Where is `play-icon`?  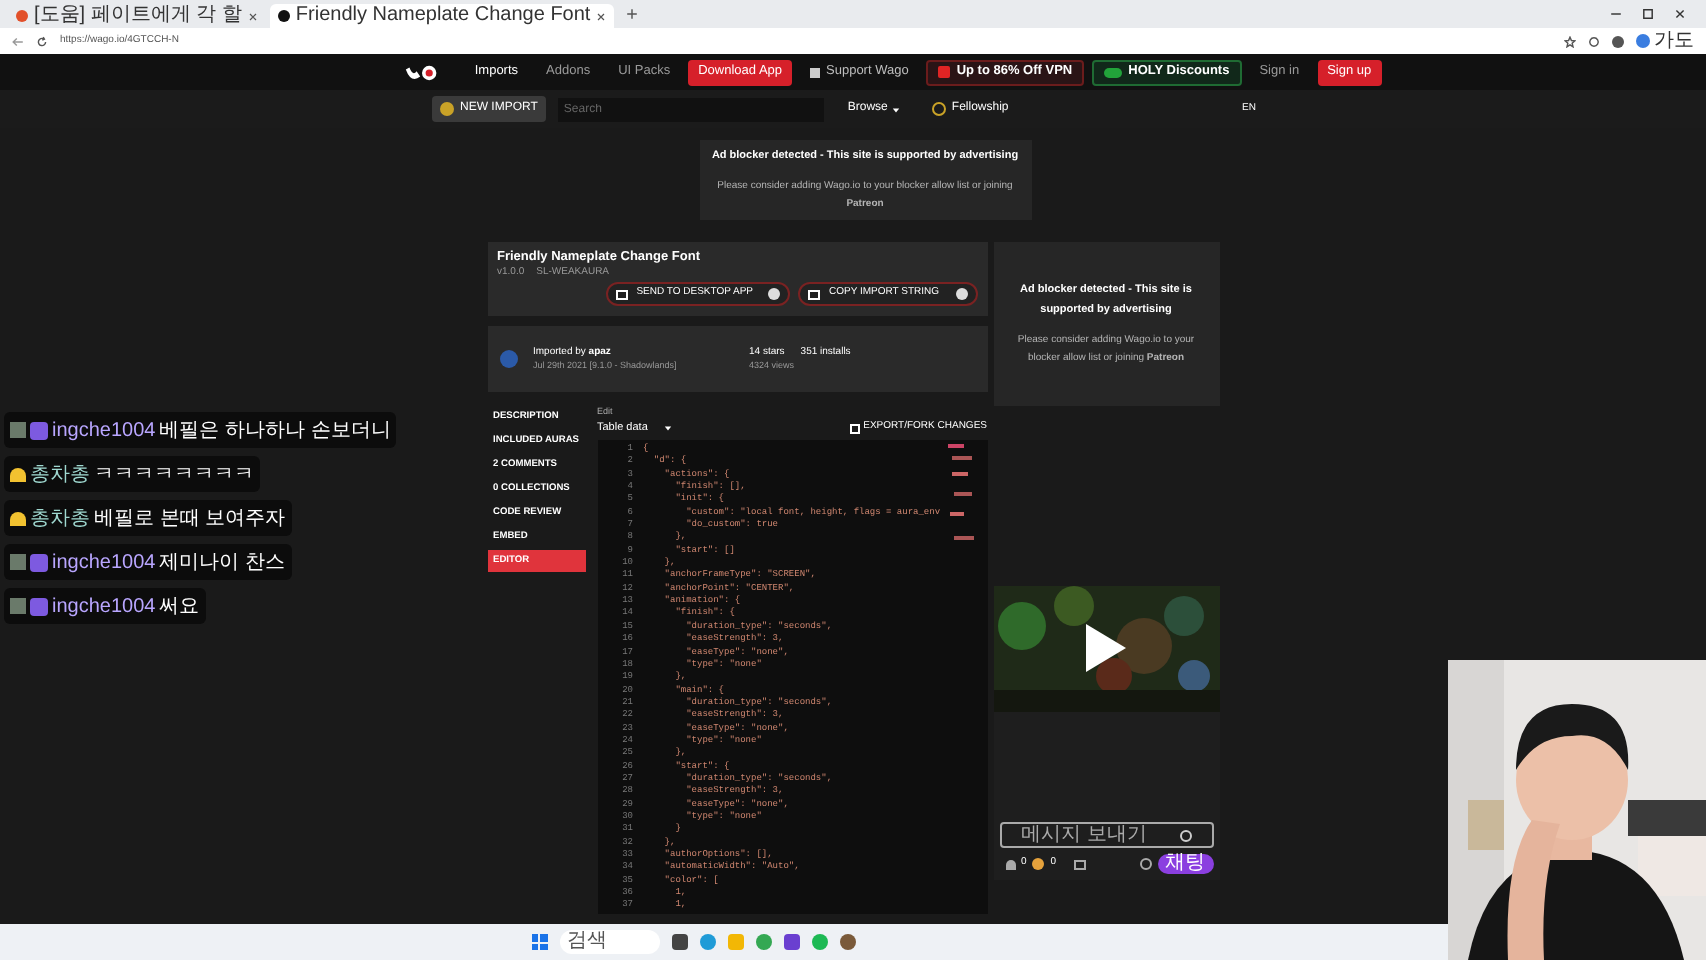 play-icon is located at coordinates (1105, 648).